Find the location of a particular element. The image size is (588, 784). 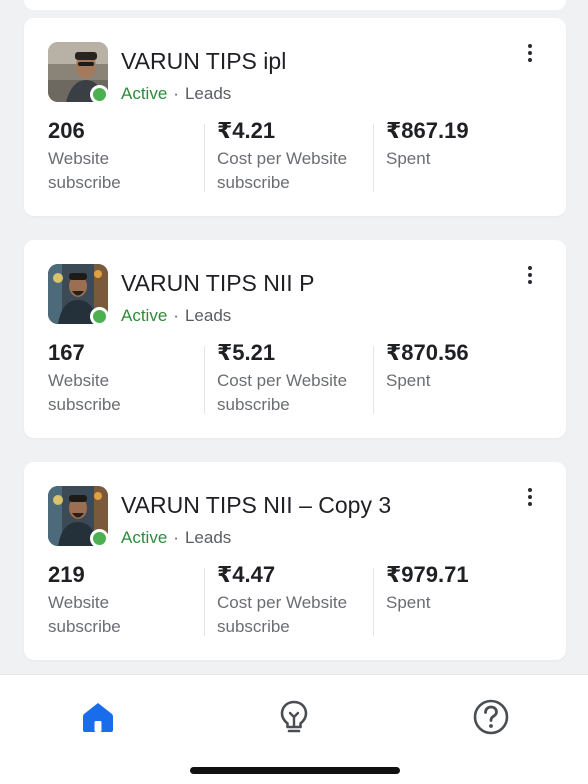

nav-insights-button is located at coordinates (294, 717).